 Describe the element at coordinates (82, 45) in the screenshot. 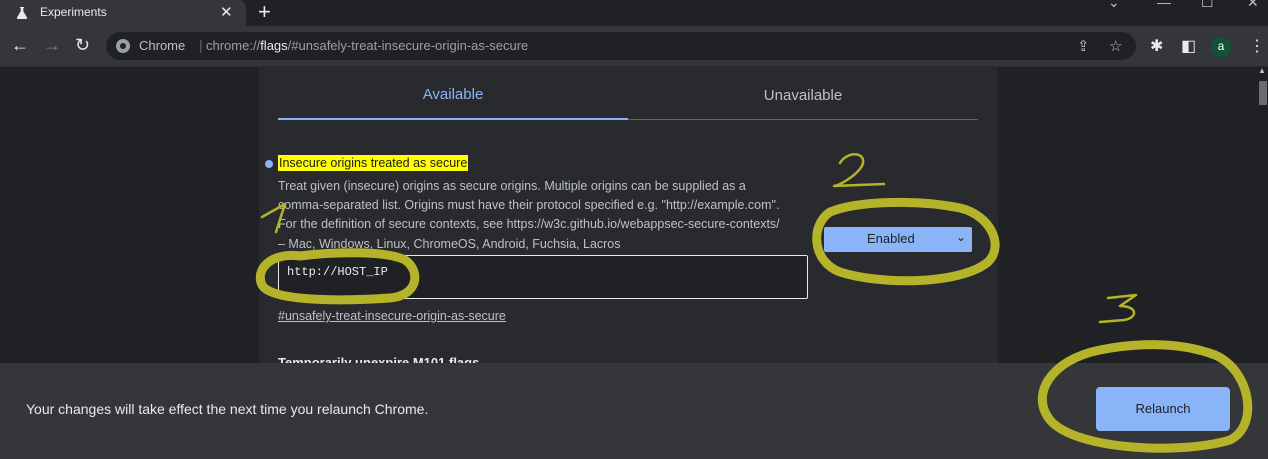

I see `reload-icon: ↻` at that location.